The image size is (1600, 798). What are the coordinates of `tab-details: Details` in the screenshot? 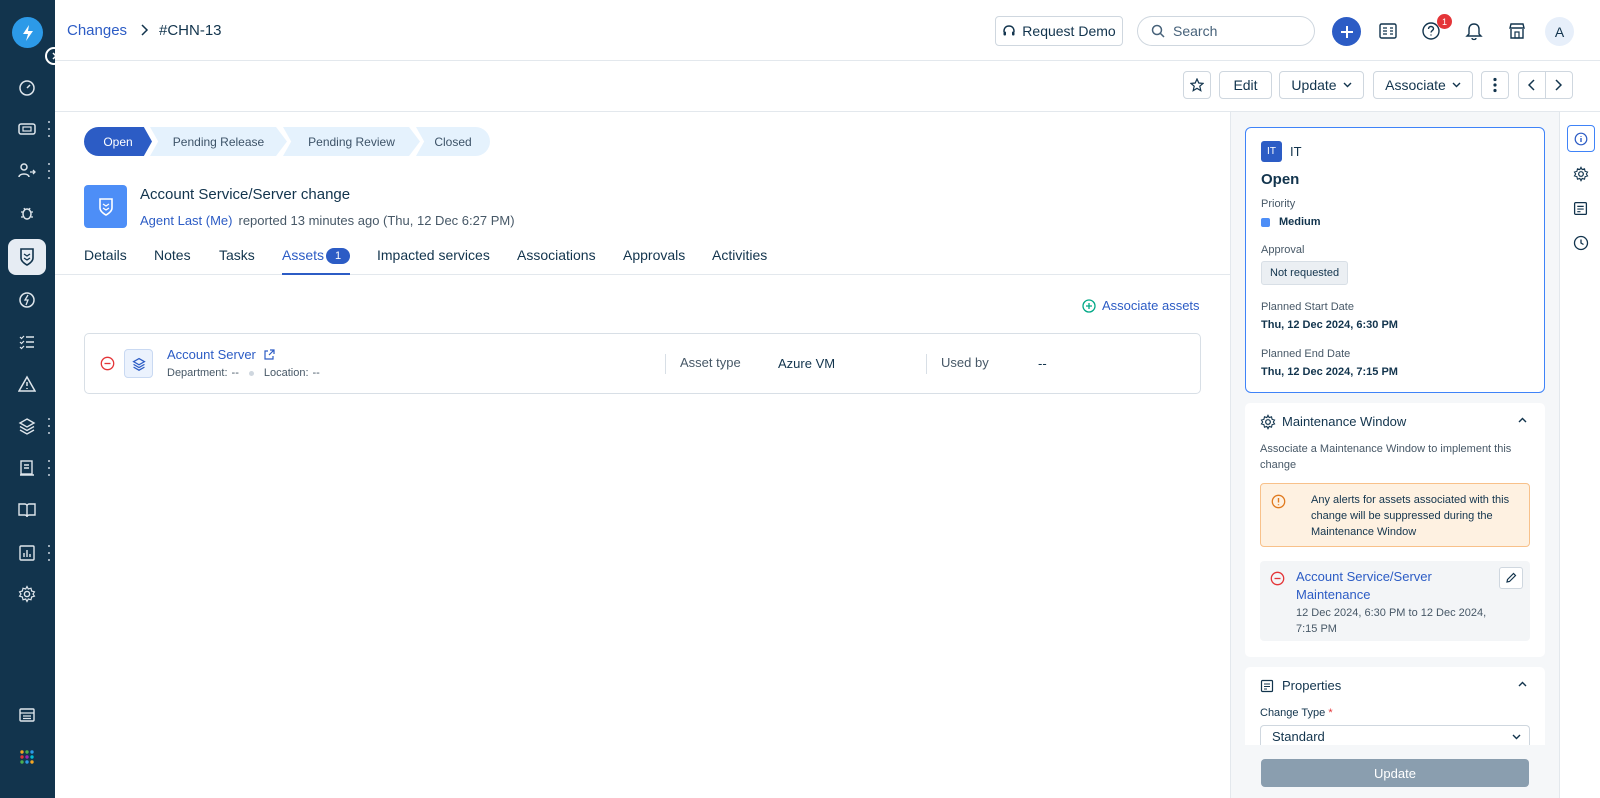 It's located at (105, 255).